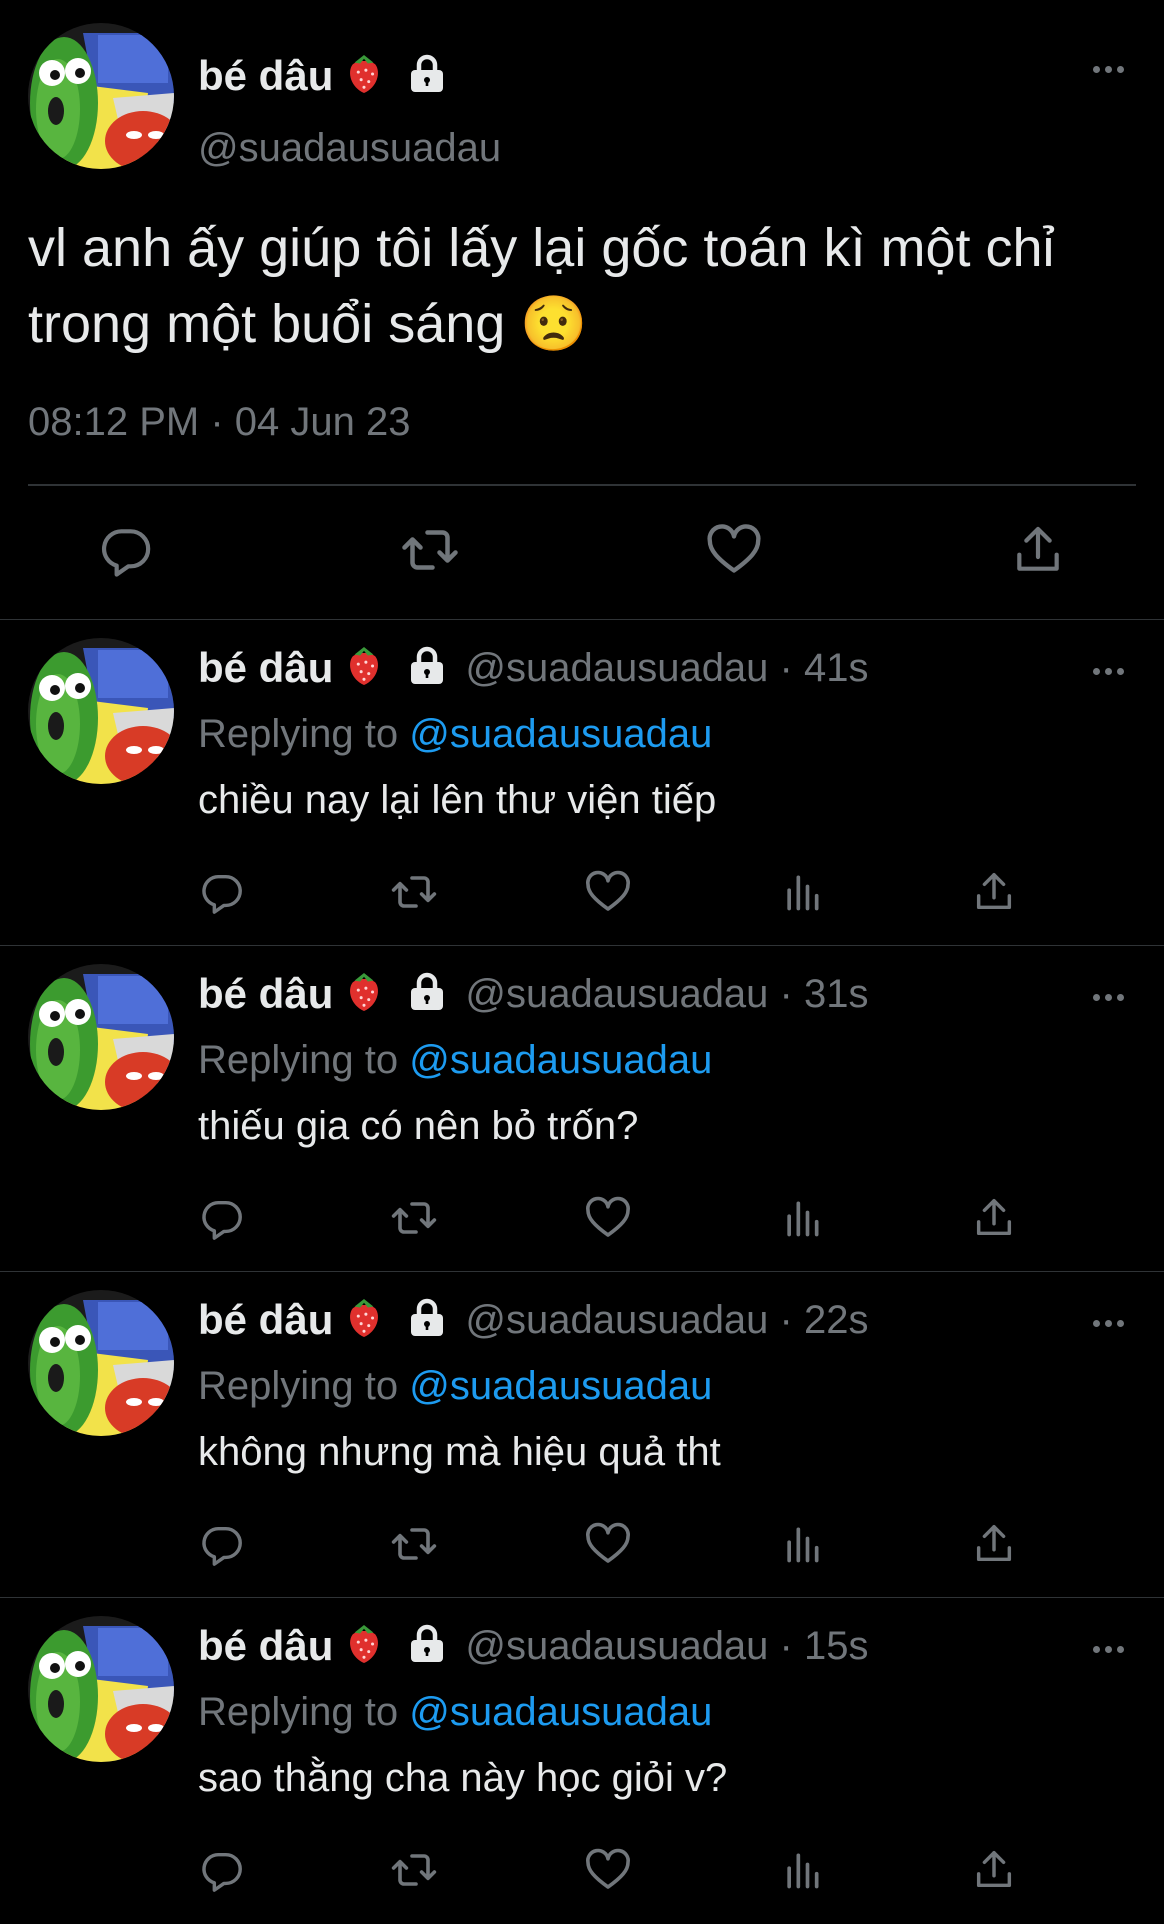  Describe the element at coordinates (666, 1320) in the screenshot. I see `handle-and-time: @suadausuadau · 22s` at that location.